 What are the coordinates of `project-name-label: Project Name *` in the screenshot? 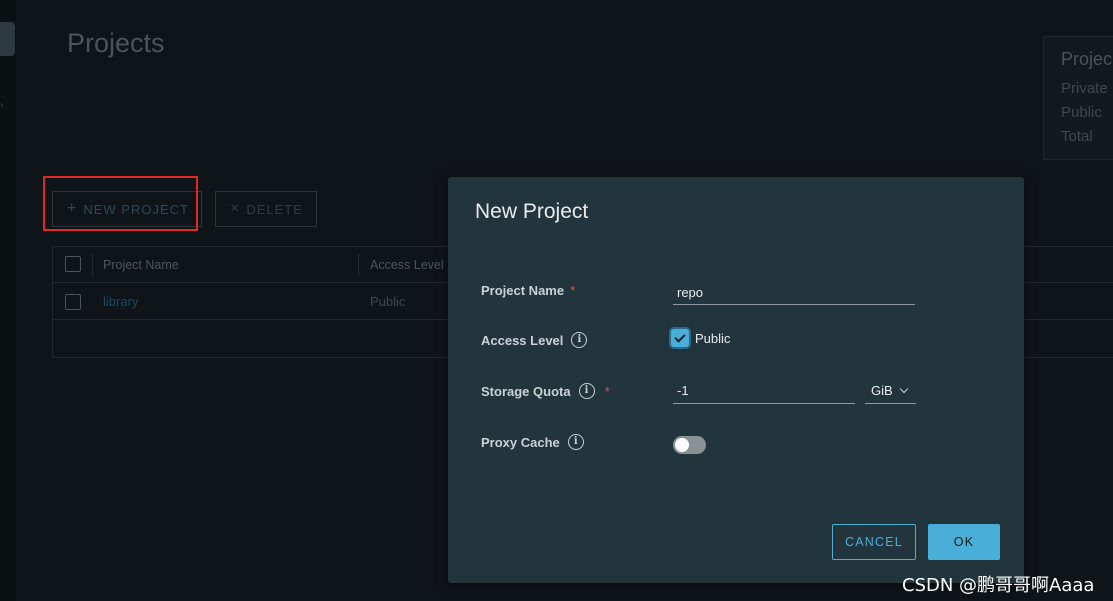 It's located at (528, 290).